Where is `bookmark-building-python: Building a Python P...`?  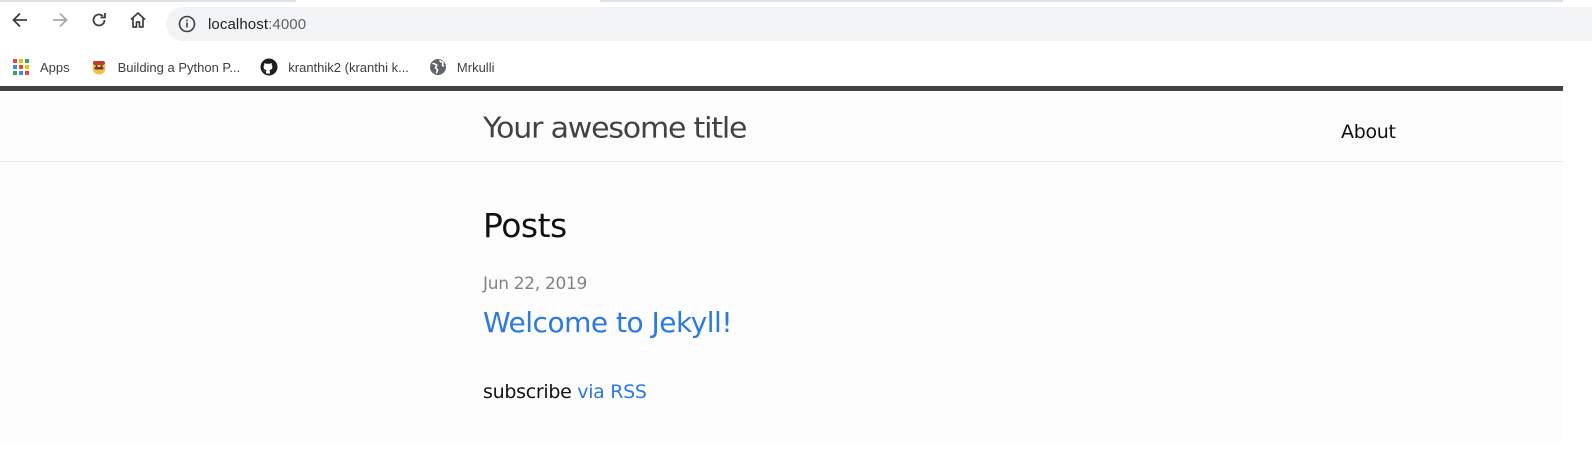
bookmark-building-python: Building a Python P... is located at coordinates (165, 67).